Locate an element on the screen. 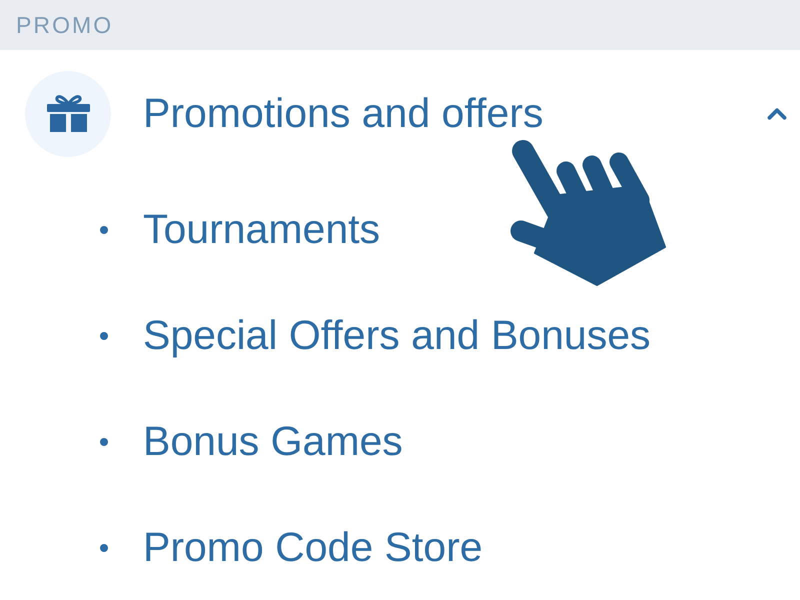 Image resolution: width=800 pixels, height=600 pixels. submenu-link: Promo Code Store is located at coordinates (313, 548).